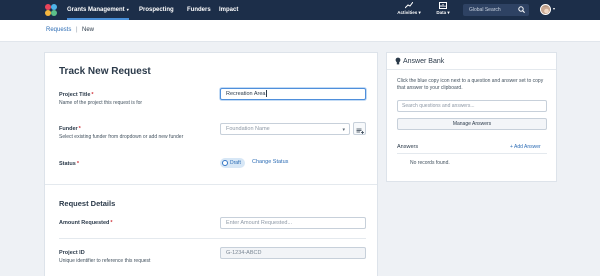 The width and height of the screenshot is (600, 276). I want to click on answers-label: Answers, so click(408, 147).